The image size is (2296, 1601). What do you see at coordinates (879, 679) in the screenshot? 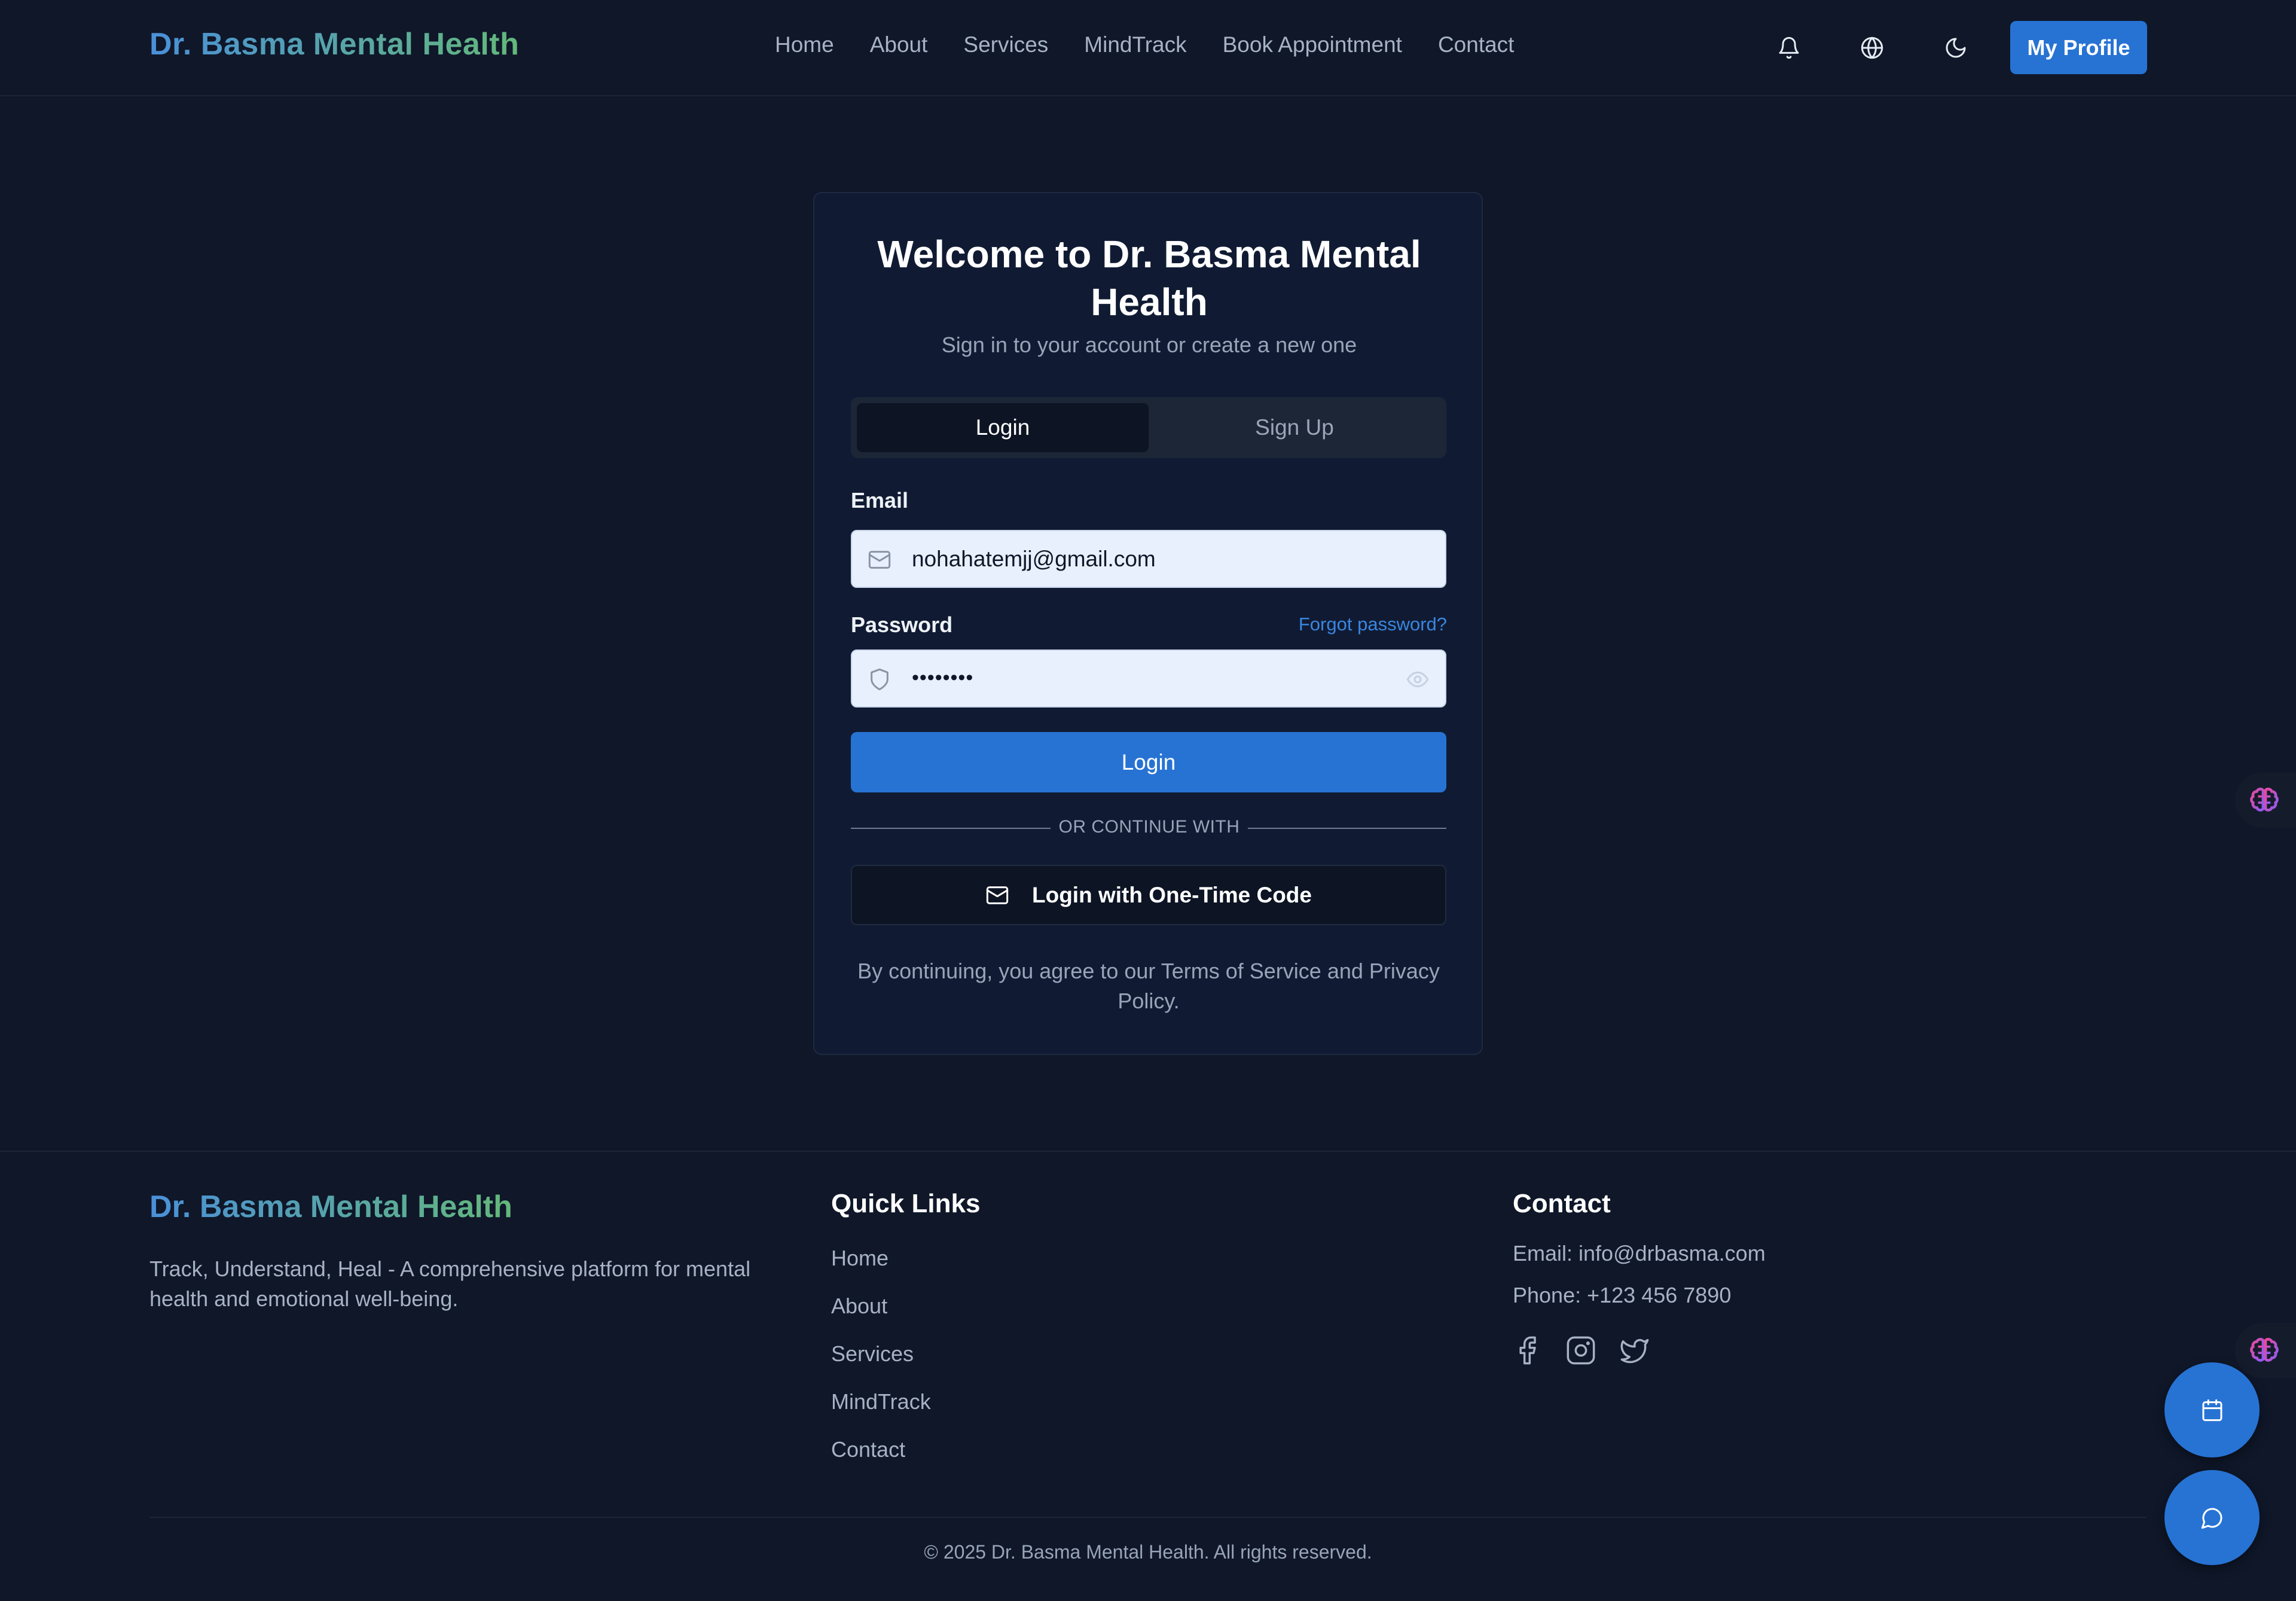
I see `shield-icon` at bounding box center [879, 679].